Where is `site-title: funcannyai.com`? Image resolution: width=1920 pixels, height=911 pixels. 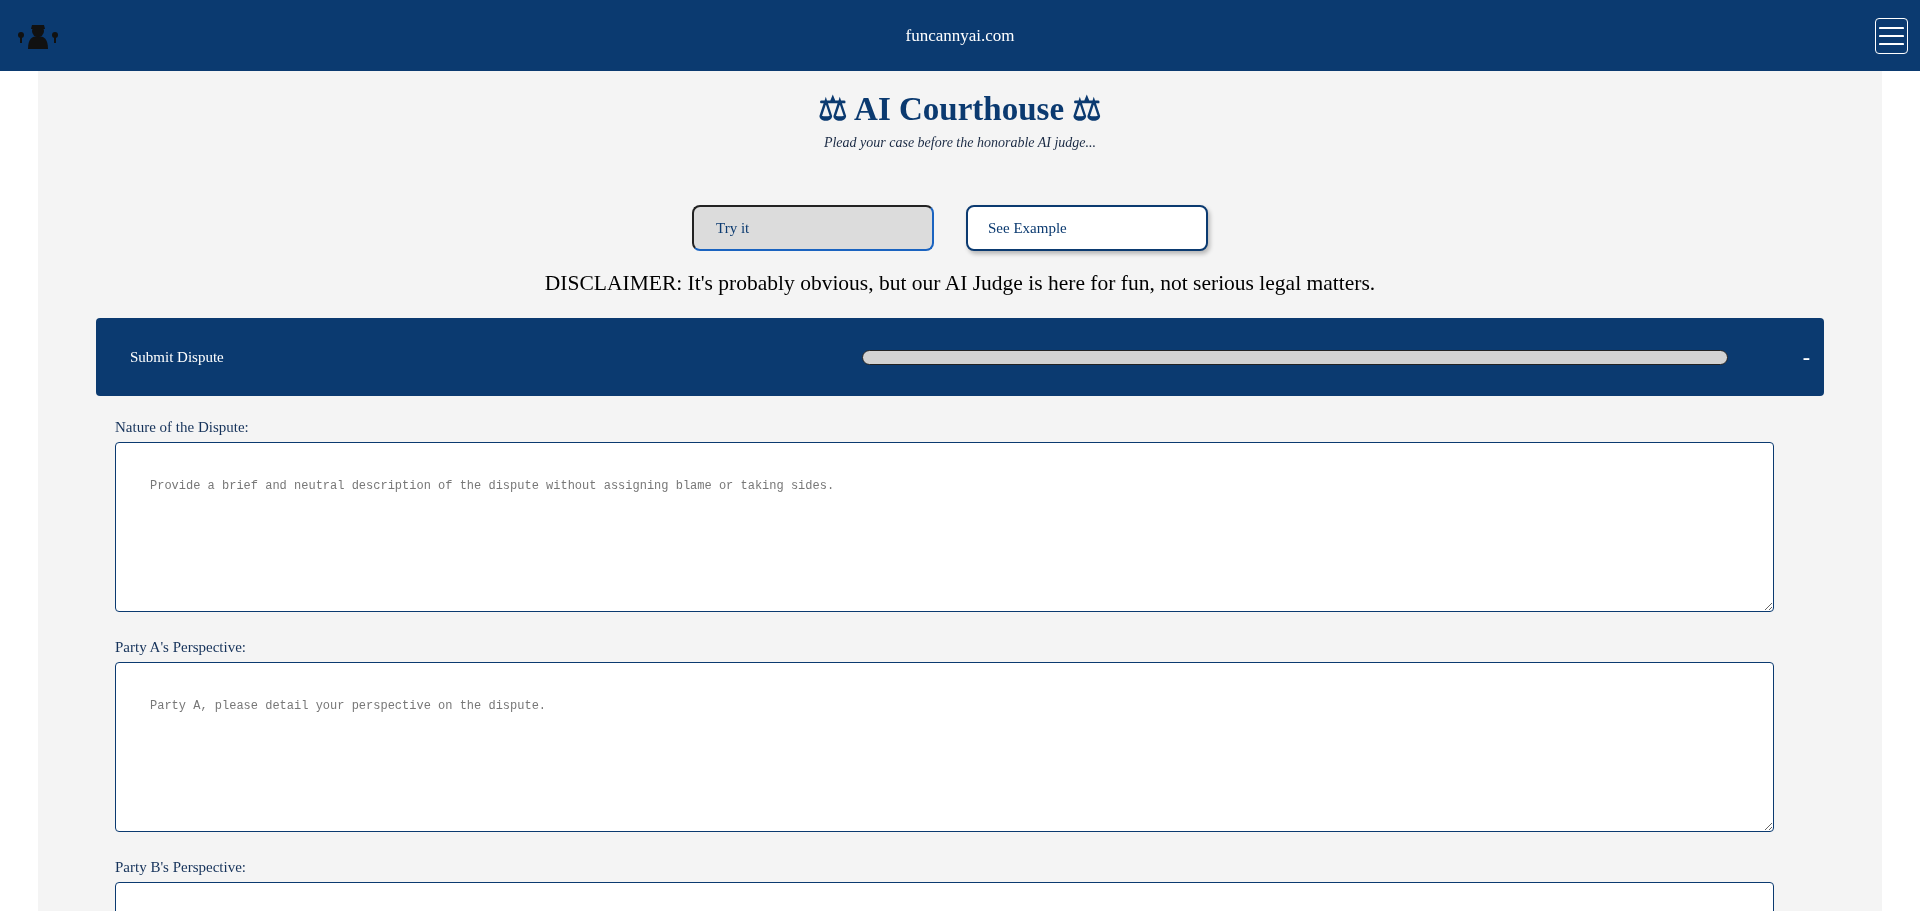 site-title: funcannyai.com is located at coordinates (960, 35).